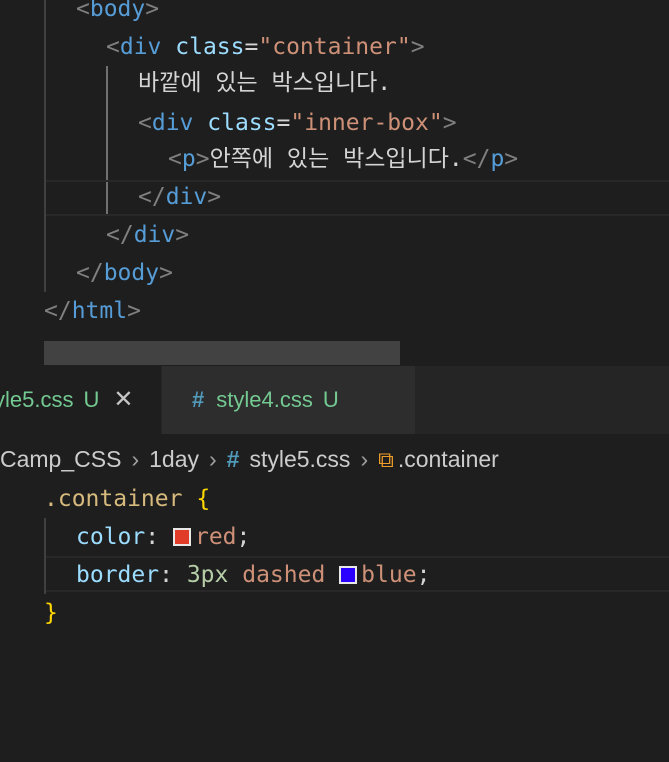 The width and height of the screenshot is (669, 762). Describe the element at coordinates (118, 575) in the screenshot. I see `css-property: border` at that location.